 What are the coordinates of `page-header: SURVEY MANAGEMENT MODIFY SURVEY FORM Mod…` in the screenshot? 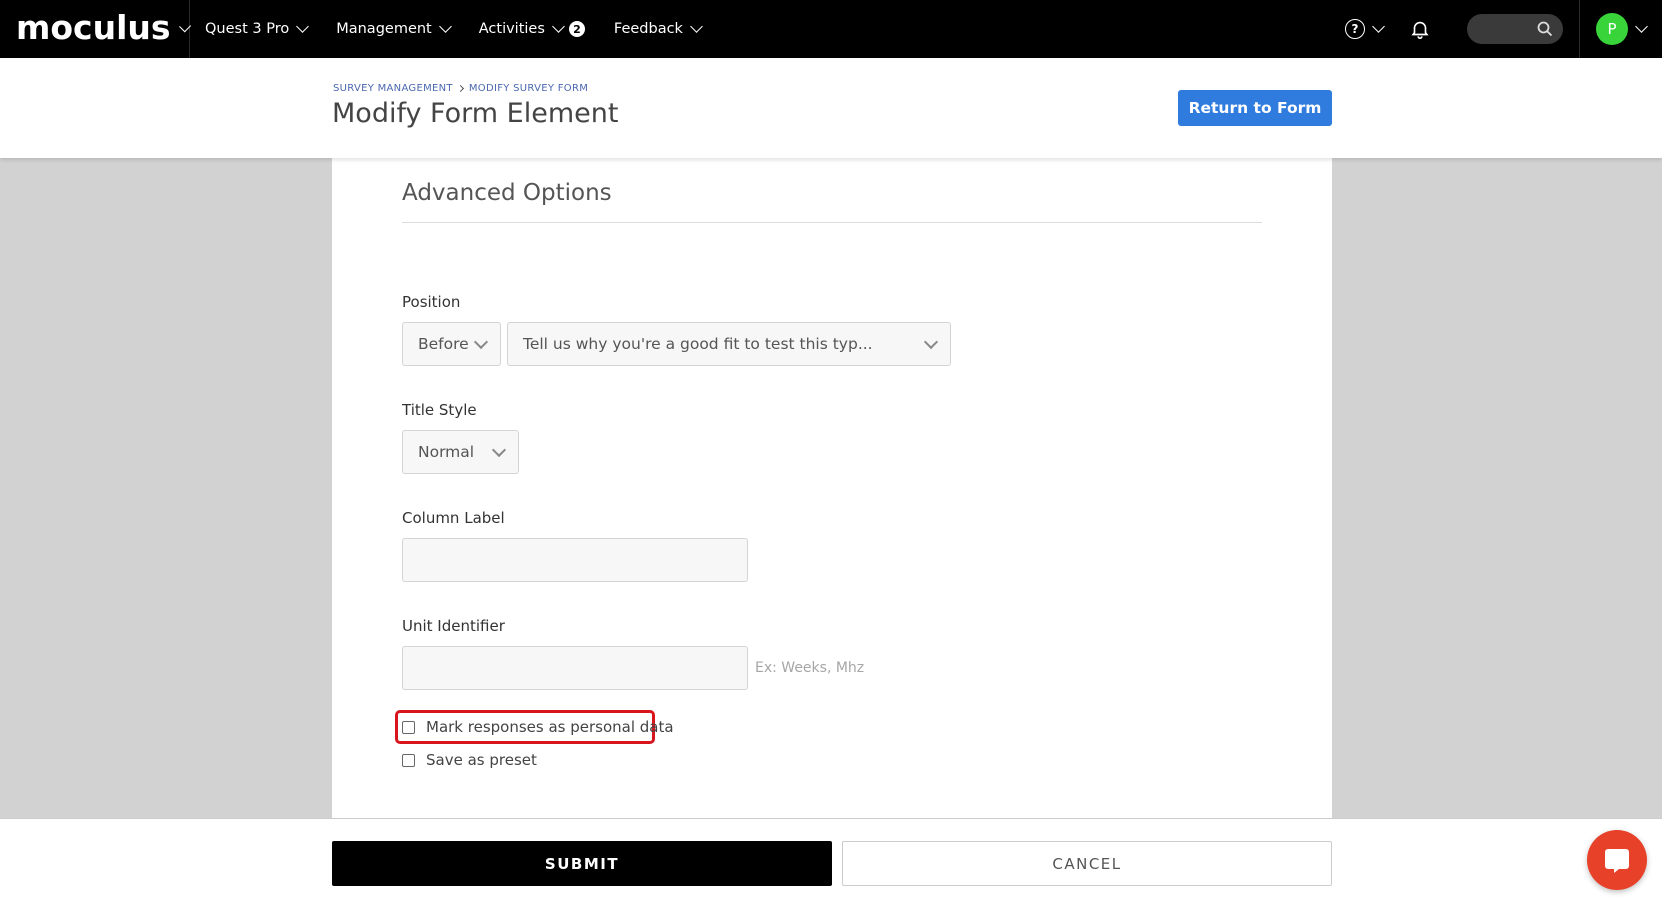 It's located at (831, 108).